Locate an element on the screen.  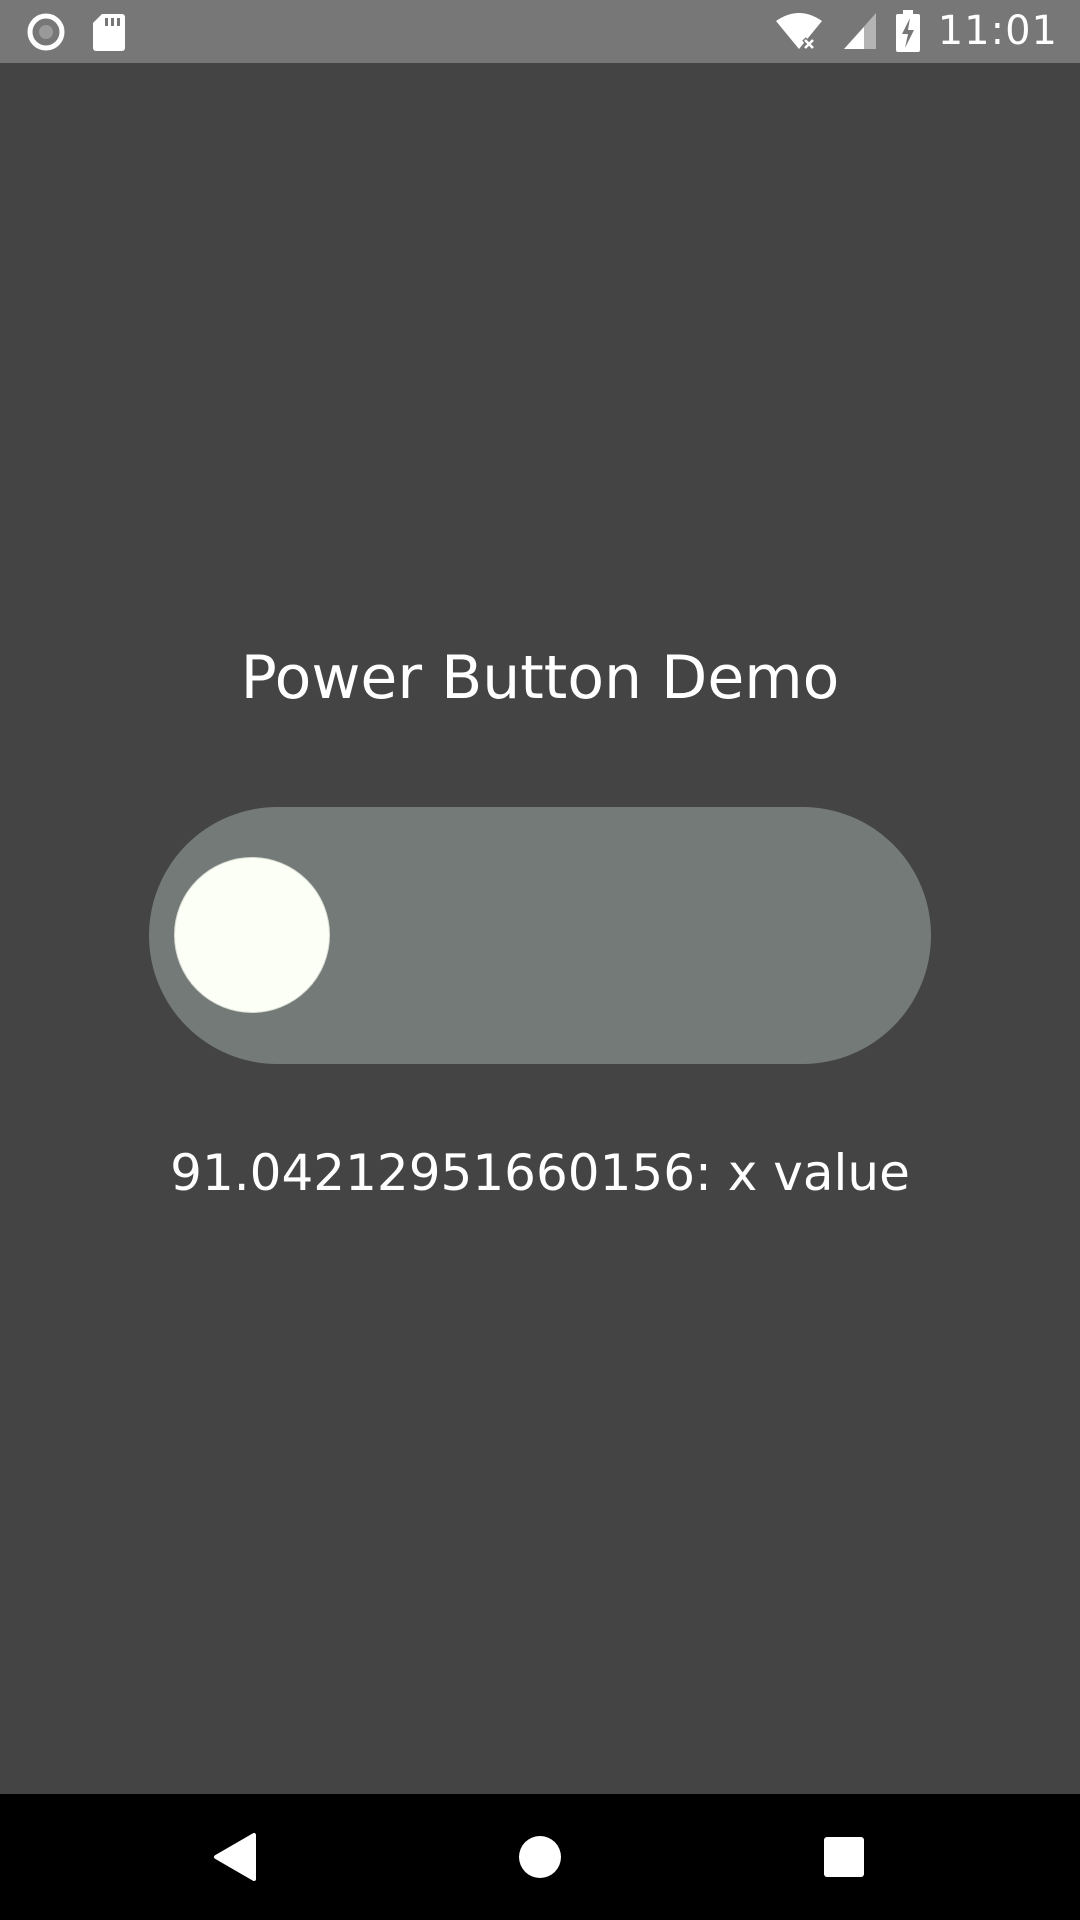
recents-button is located at coordinates (844, 1857).